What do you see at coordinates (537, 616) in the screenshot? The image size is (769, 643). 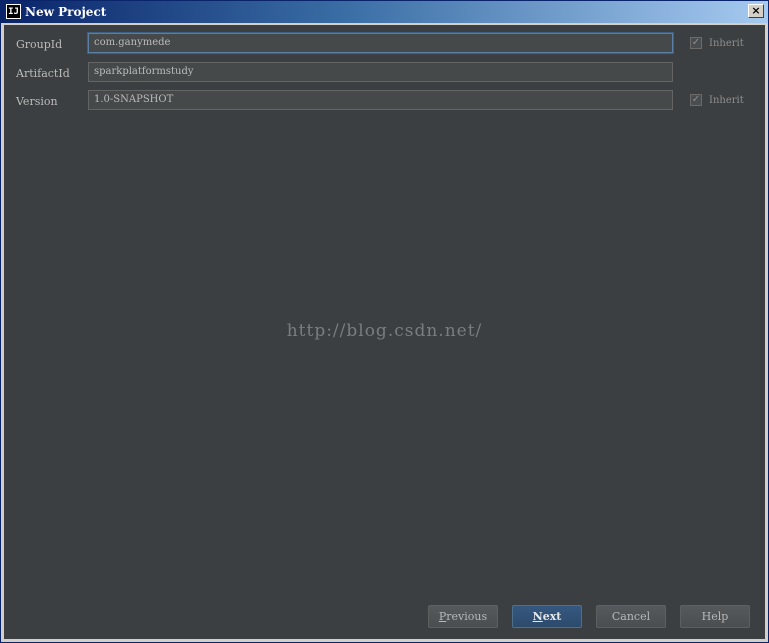 I see `next-mnemonic: N` at bounding box center [537, 616].